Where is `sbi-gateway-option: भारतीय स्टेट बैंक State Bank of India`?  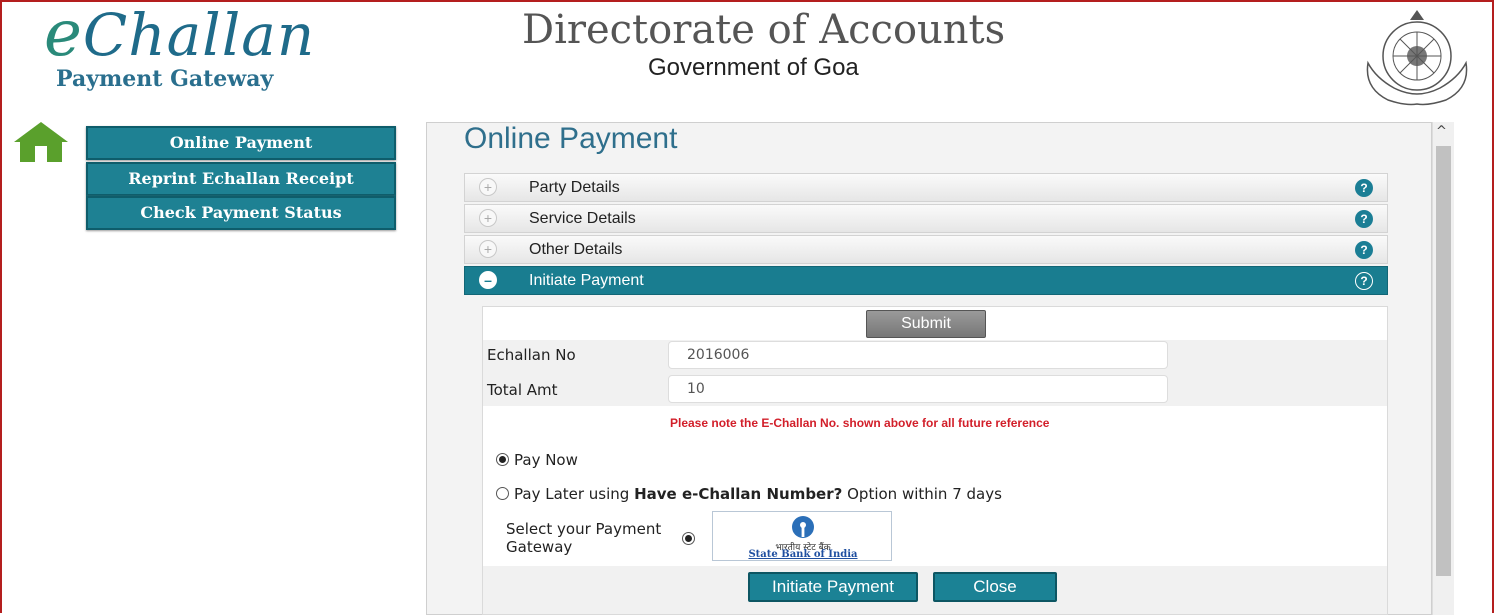
sbi-gateway-option: भारतीय स्टेट बैंक State Bank of India is located at coordinates (802, 536).